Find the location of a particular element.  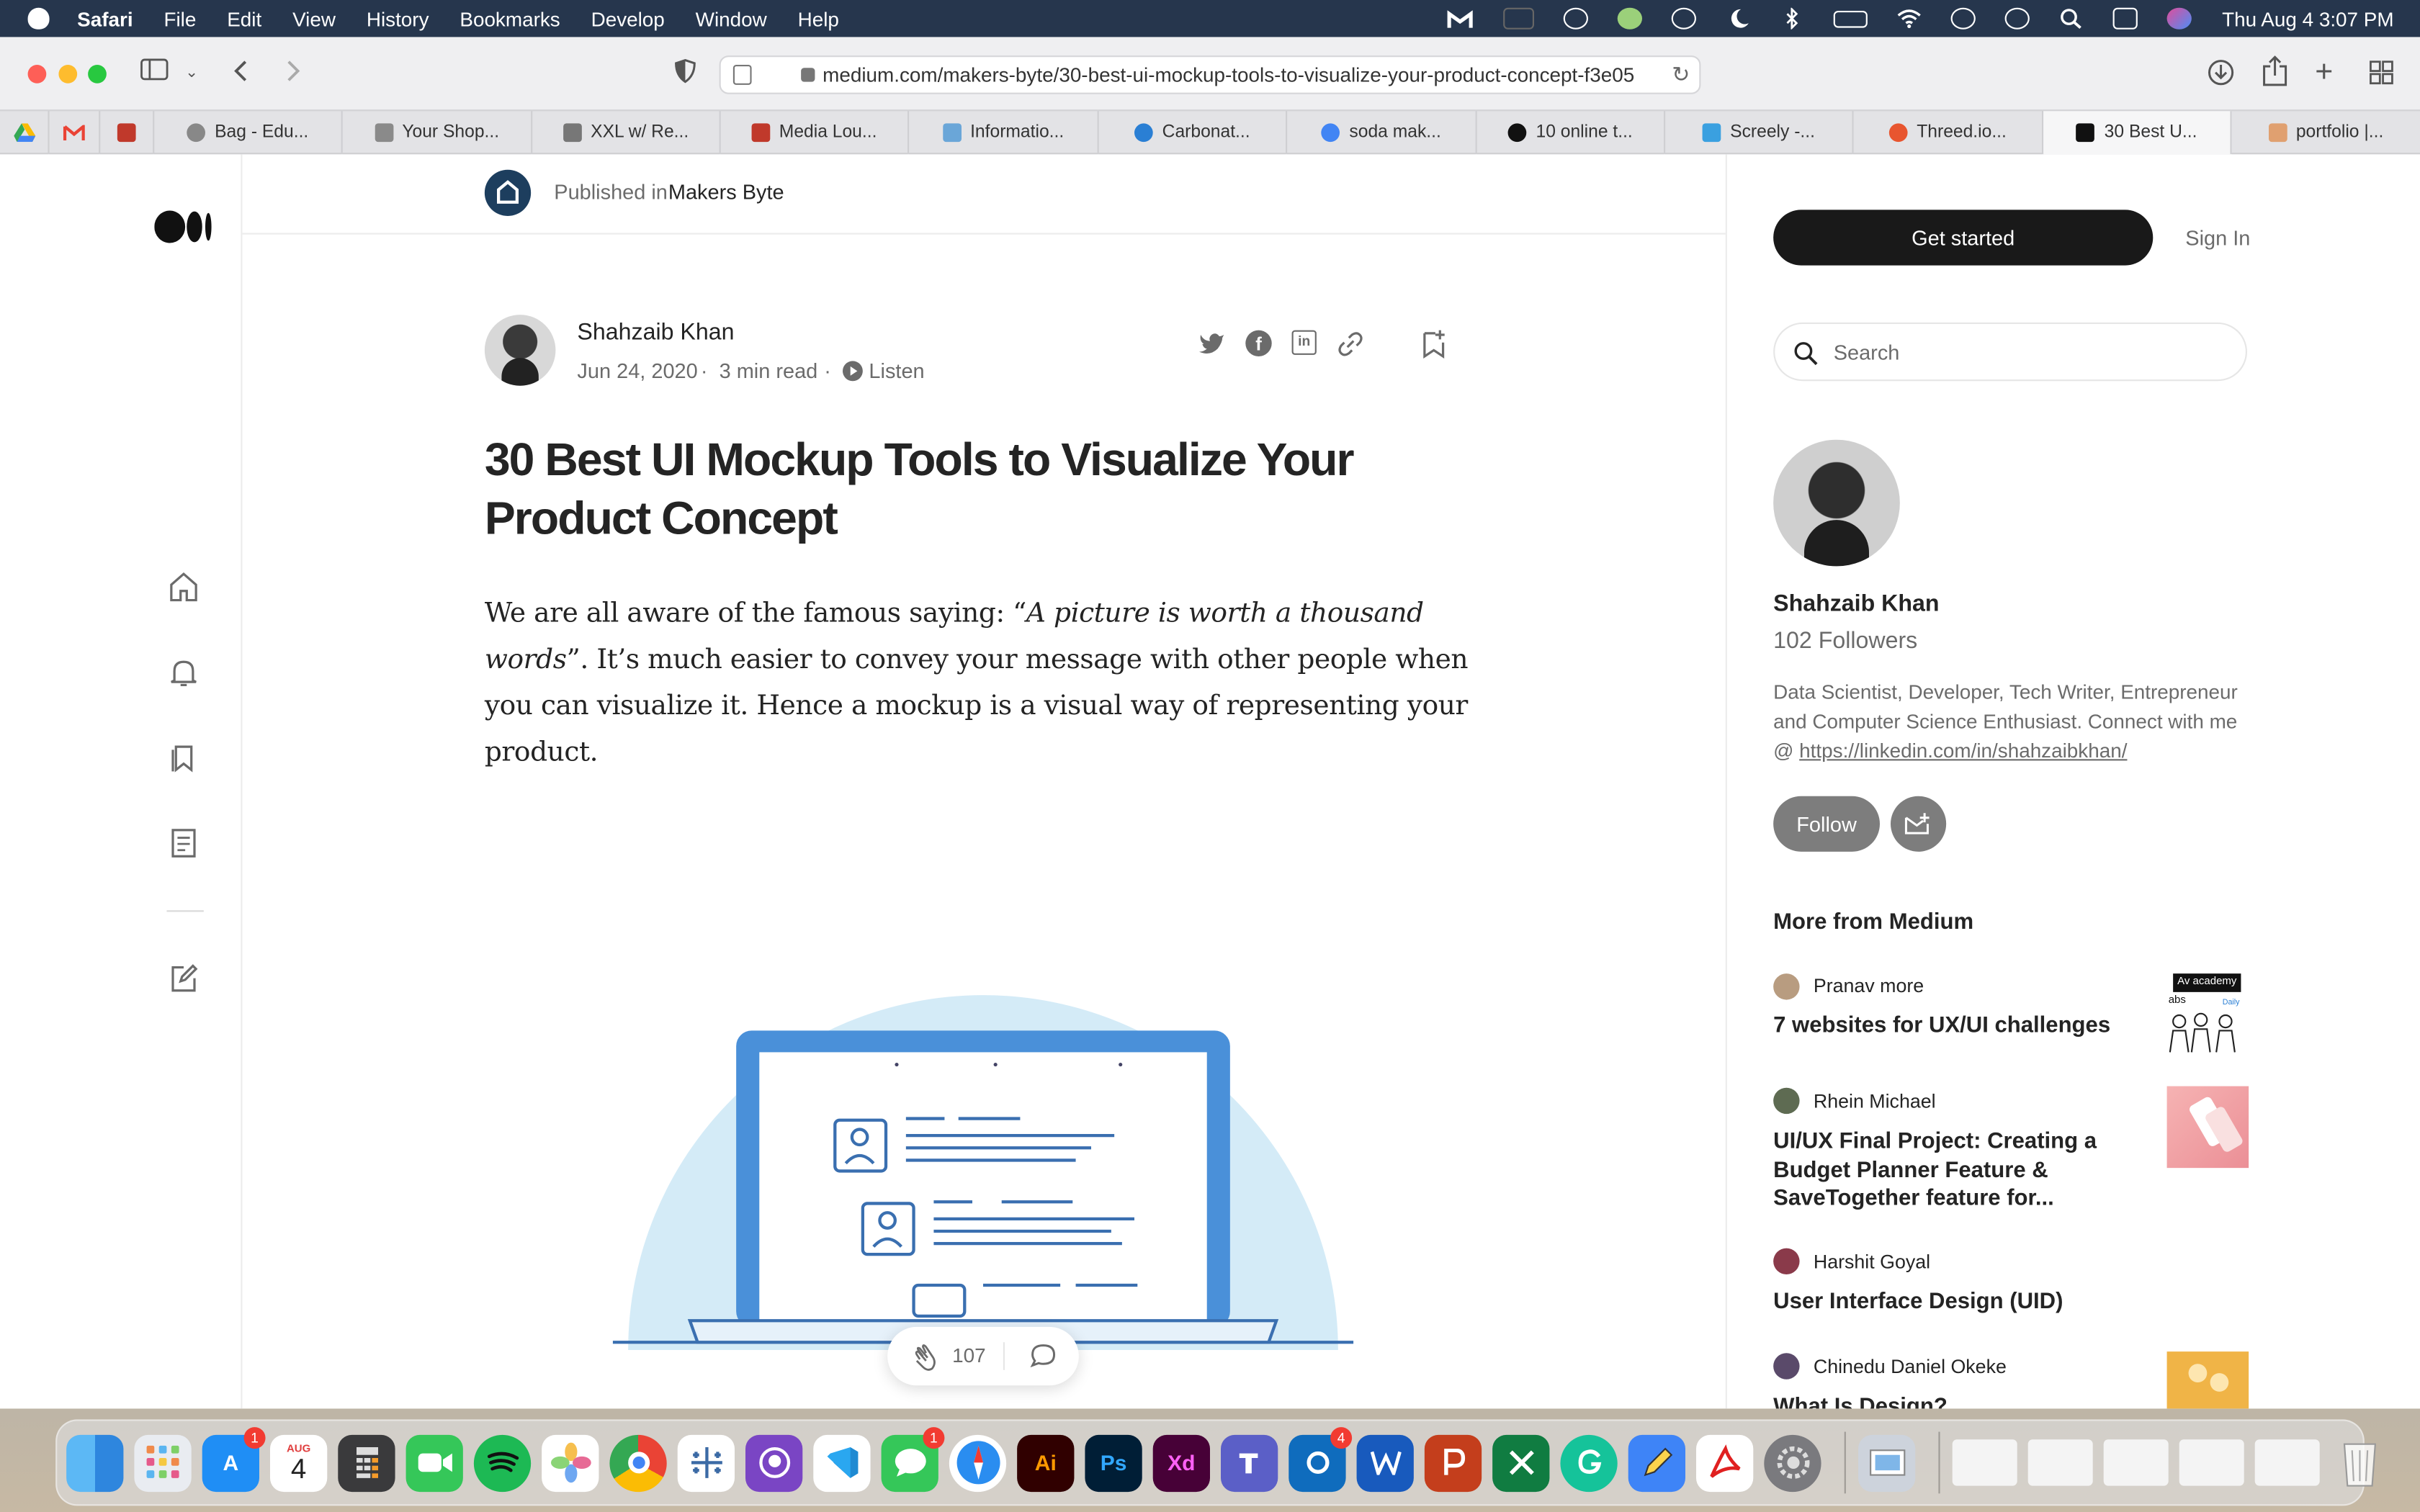

sign-in-link: Sign In is located at coordinates (2217, 238).